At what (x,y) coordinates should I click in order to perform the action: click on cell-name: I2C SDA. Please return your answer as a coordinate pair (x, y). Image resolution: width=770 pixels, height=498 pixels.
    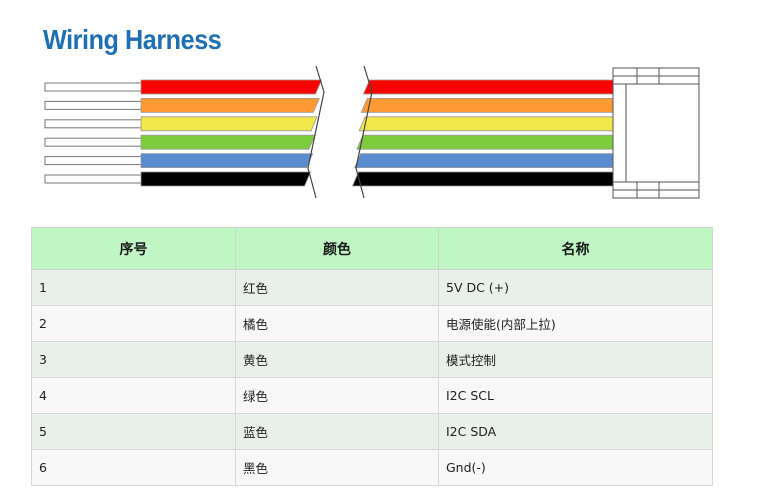
    Looking at the image, I should click on (575, 431).